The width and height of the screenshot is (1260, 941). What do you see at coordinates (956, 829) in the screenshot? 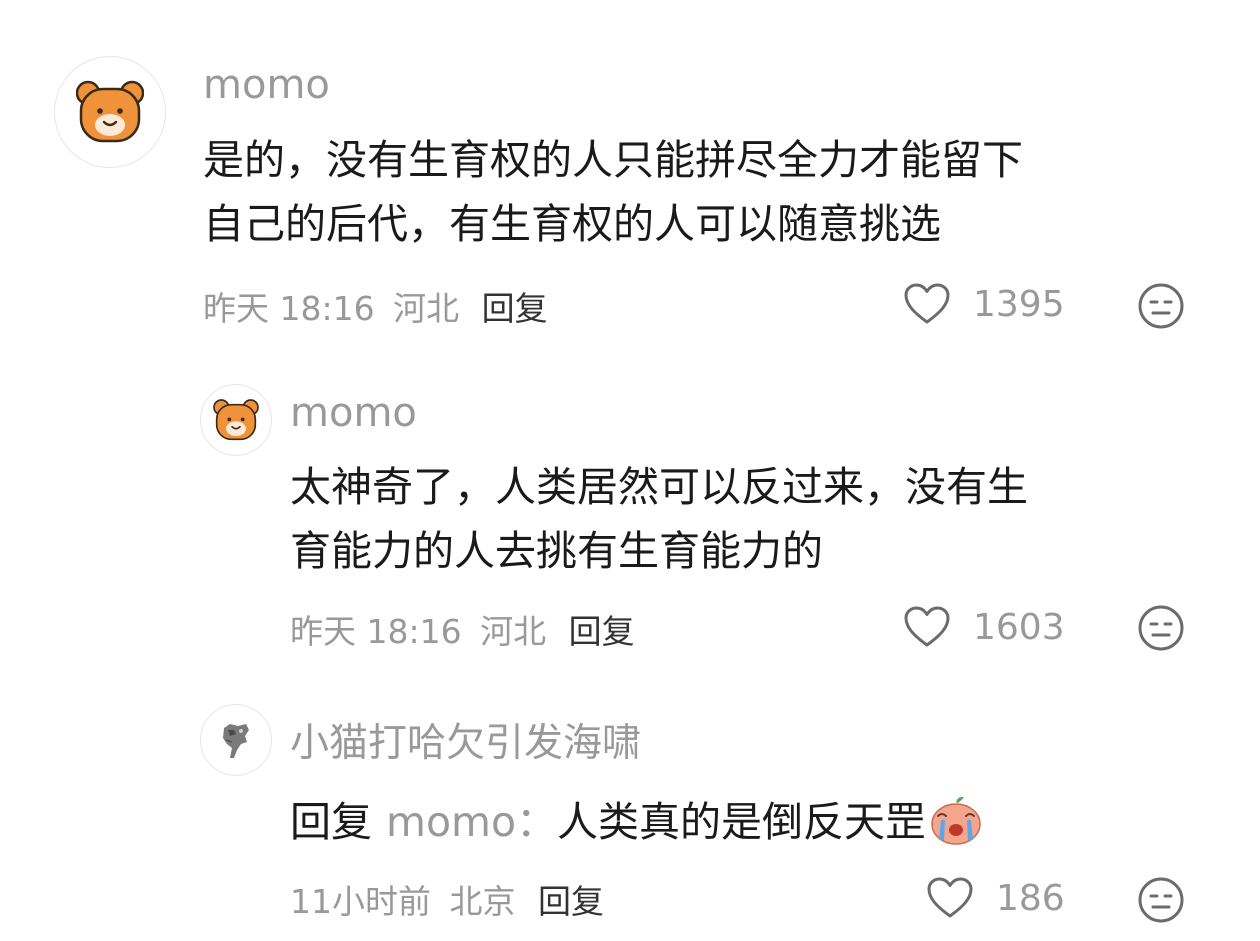
I see `crying-peach-emoji-icon` at bounding box center [956, 829].